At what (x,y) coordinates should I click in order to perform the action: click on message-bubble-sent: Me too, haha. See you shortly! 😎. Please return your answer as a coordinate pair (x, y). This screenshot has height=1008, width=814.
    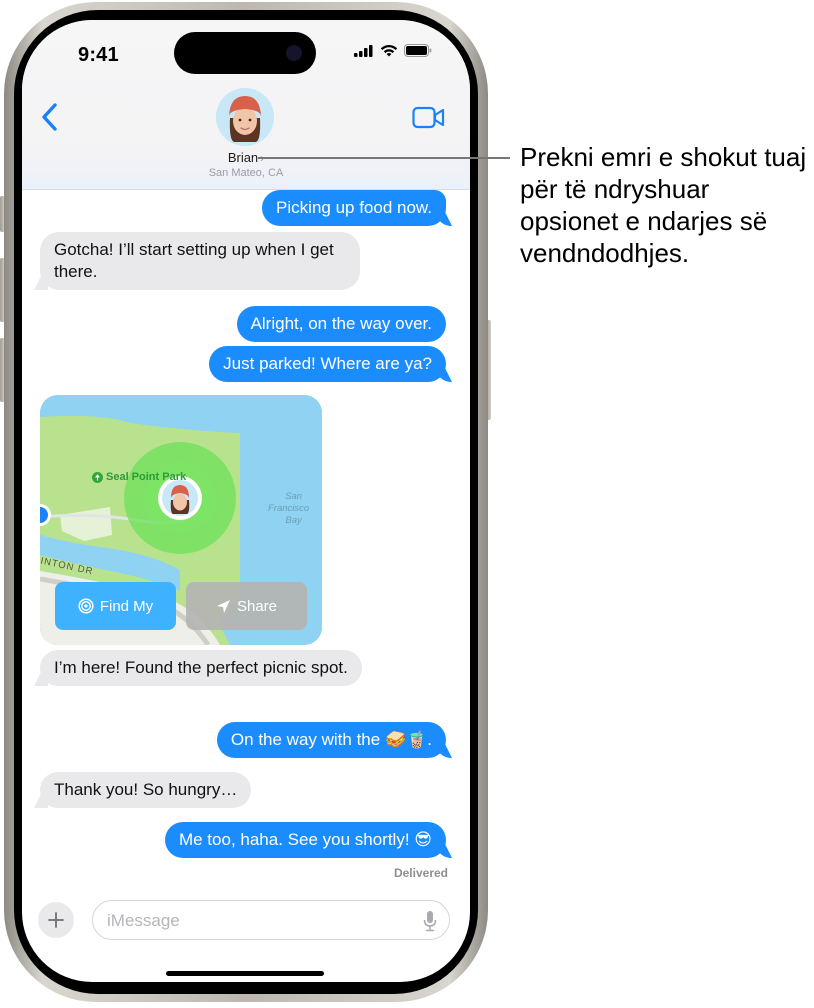
    Looking at the image, I should click on (305, 840).